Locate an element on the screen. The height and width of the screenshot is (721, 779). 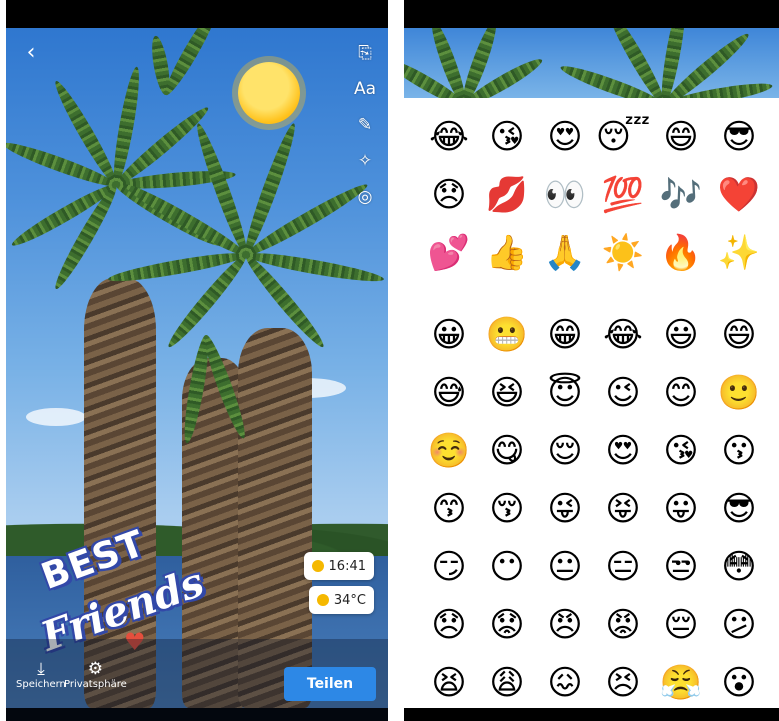
draw-tool-button: ✎ is located at coordinates (365, 125).